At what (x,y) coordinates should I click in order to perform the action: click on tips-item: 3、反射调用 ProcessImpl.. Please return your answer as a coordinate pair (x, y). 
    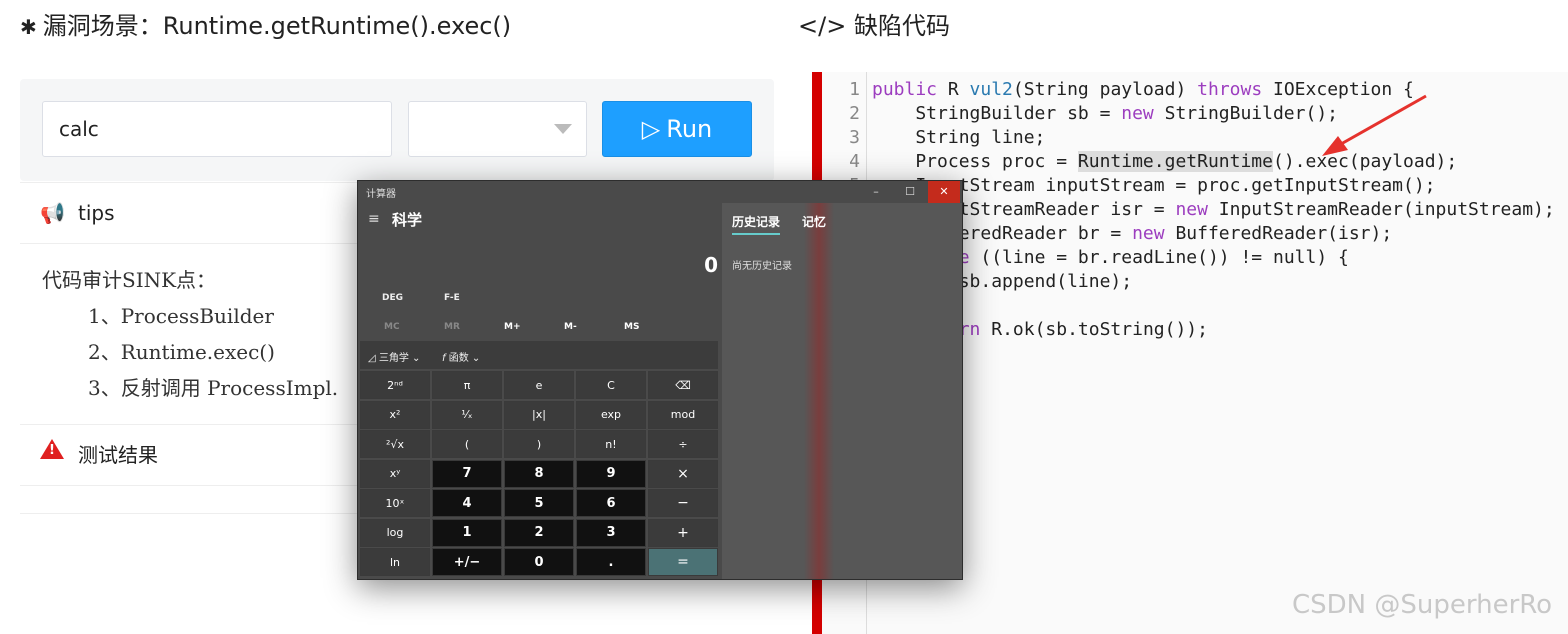
    Looking at the image, I should click on (213, 388).